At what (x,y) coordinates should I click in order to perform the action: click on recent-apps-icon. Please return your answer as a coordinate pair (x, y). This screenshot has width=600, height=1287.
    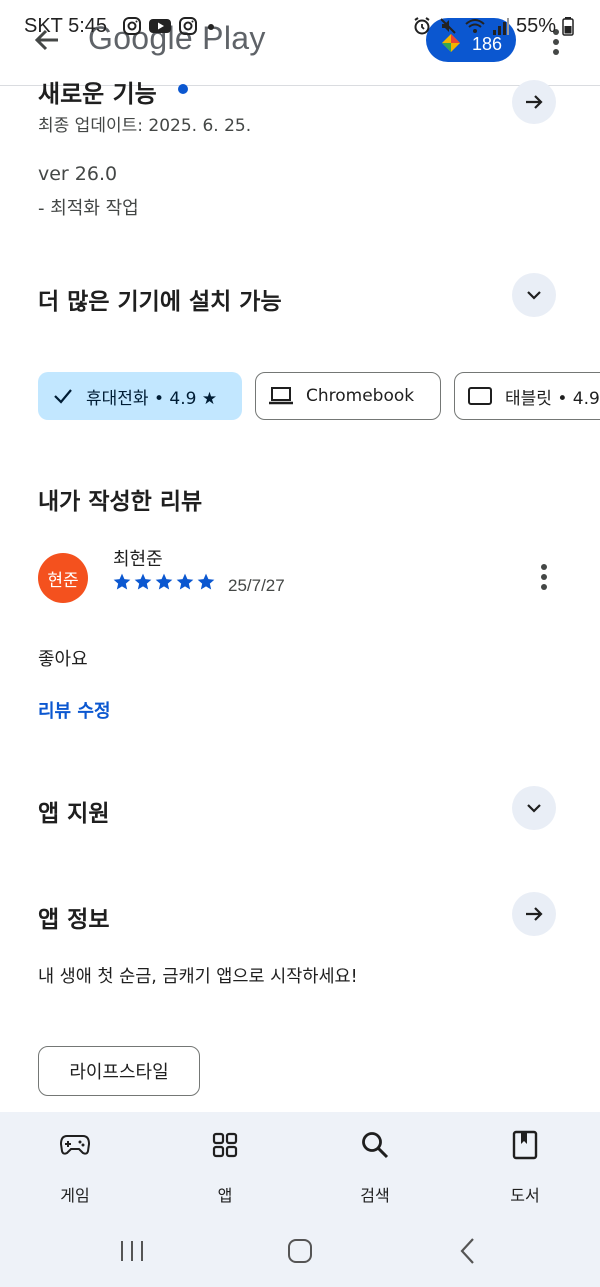
    Looking at the image, I should click on (132, 1251).